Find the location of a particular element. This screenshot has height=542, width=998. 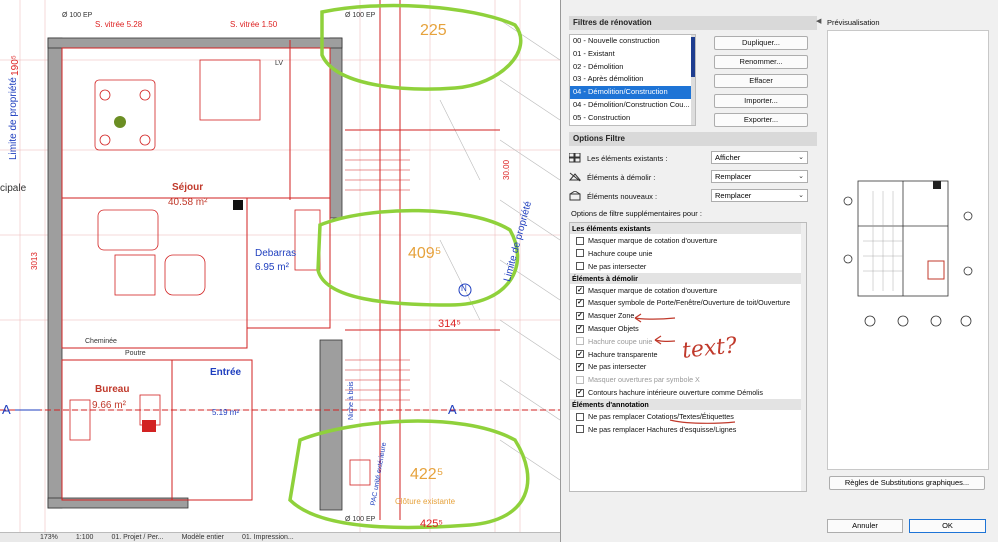

dim-422: 422⁵ is located at coordinates (427, 474).